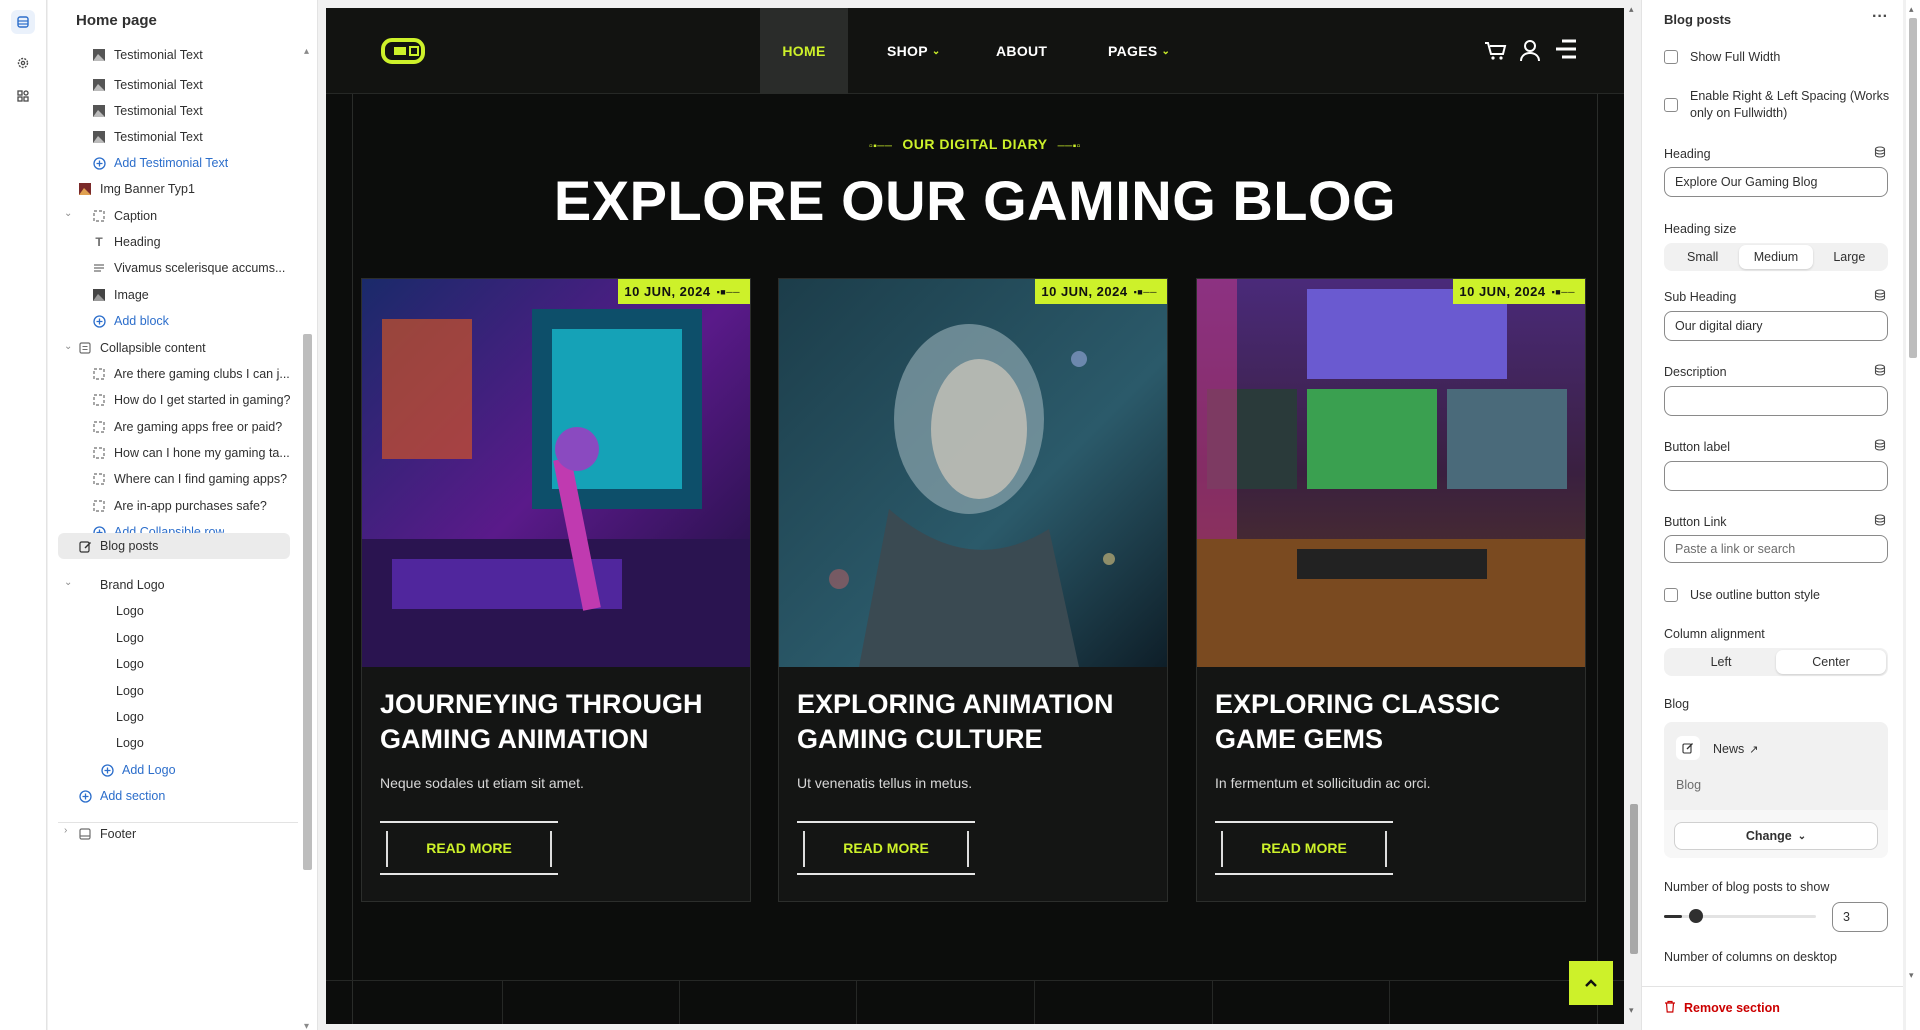  I want to click on heading-size-medium: Medium, so click(1776, 257).